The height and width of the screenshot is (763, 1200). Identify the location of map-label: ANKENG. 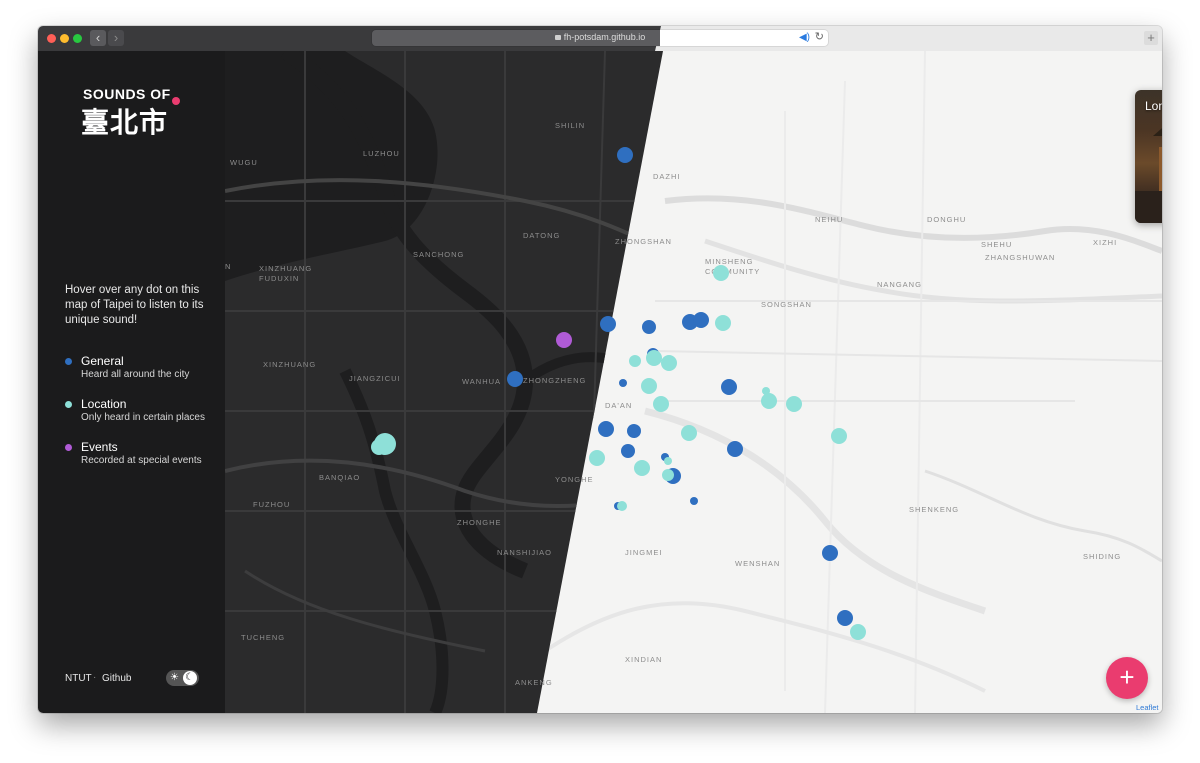
(534, 682).